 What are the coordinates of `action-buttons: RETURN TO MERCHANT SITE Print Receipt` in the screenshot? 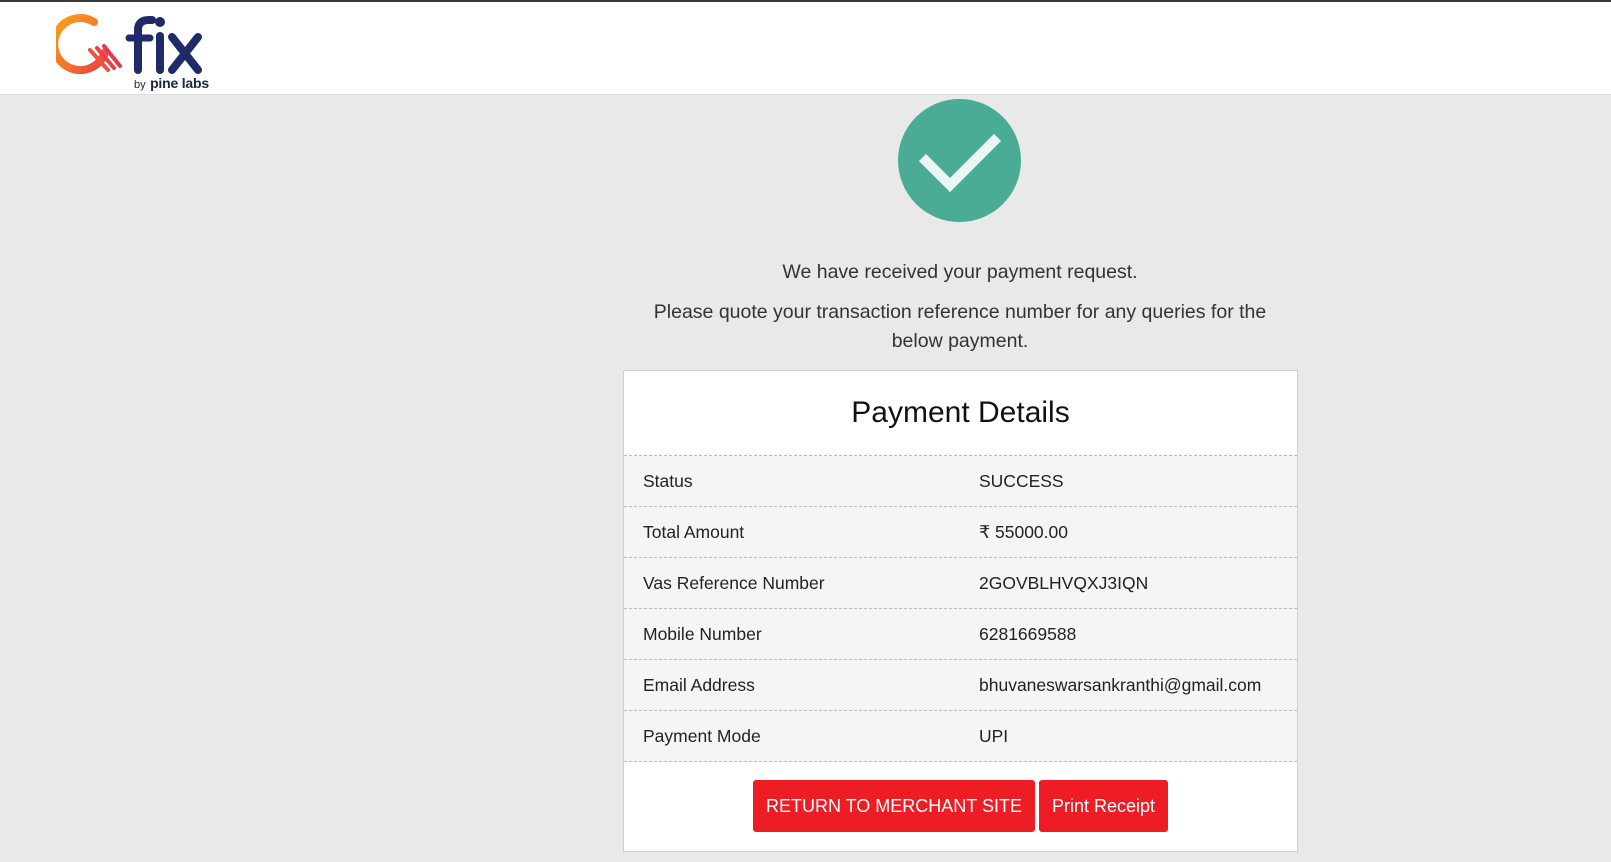 It's located at (960, 806).